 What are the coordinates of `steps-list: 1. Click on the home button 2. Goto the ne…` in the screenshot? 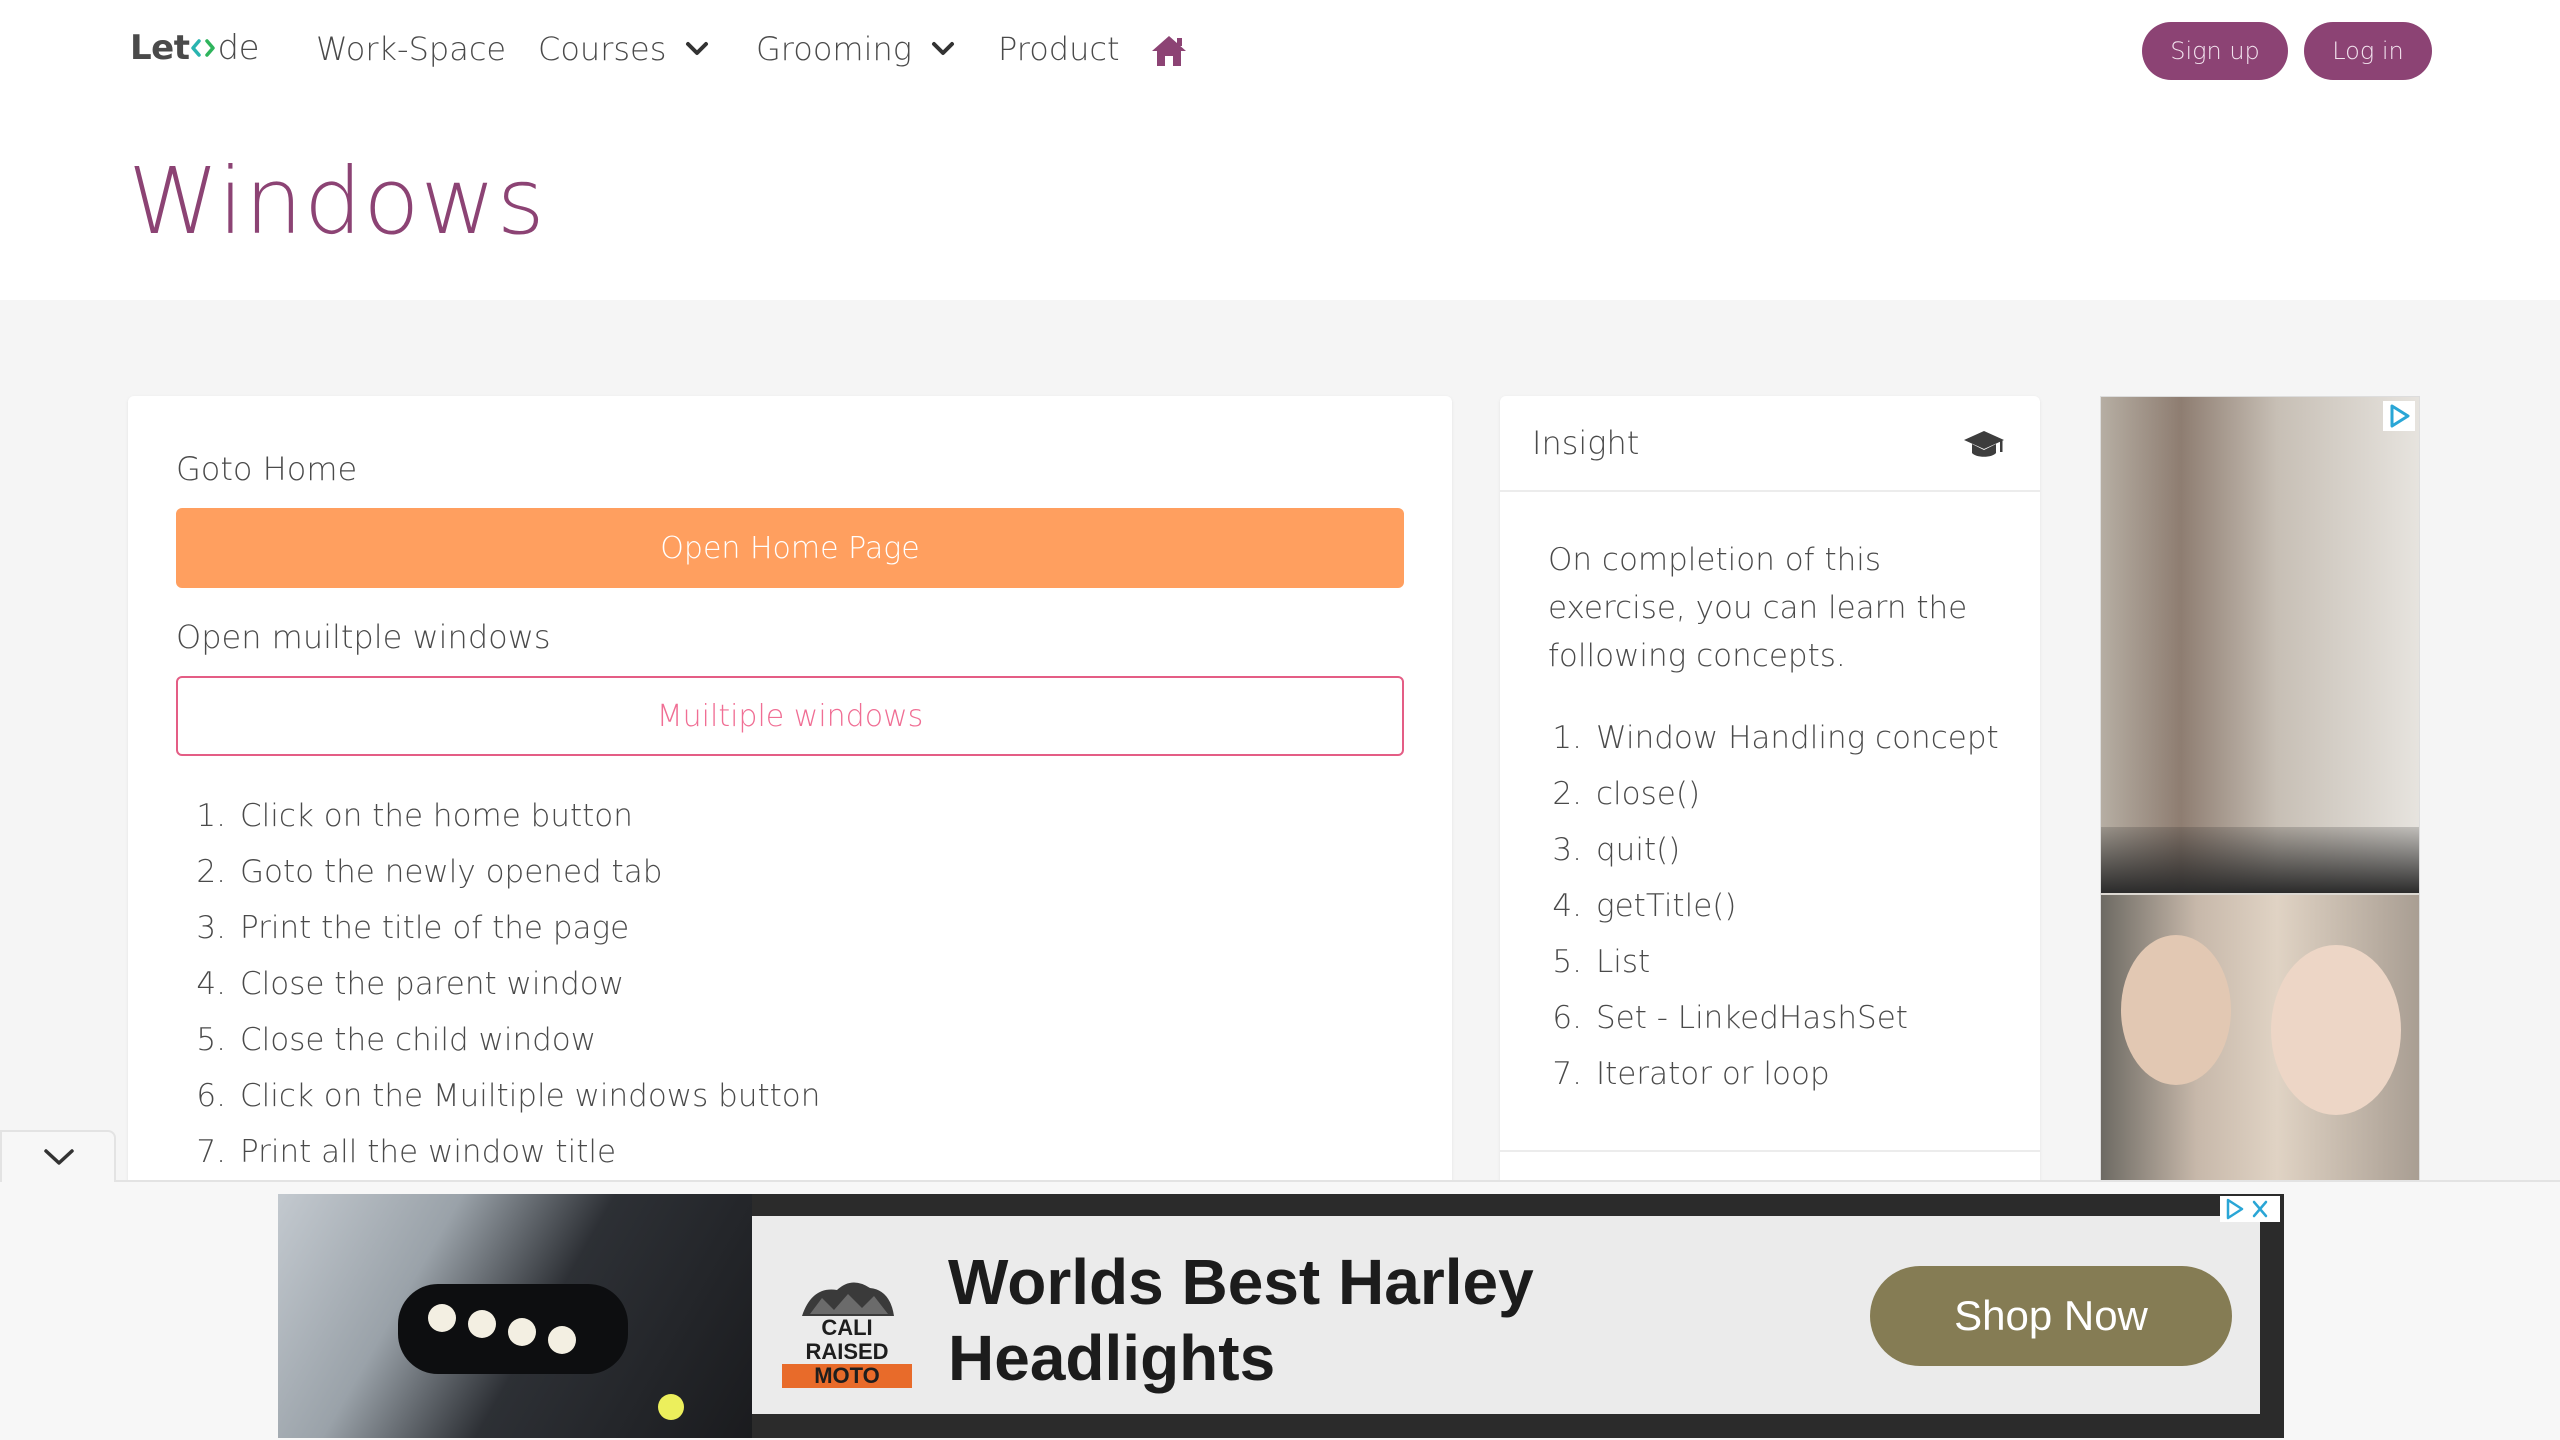 It's located at (498, 984).